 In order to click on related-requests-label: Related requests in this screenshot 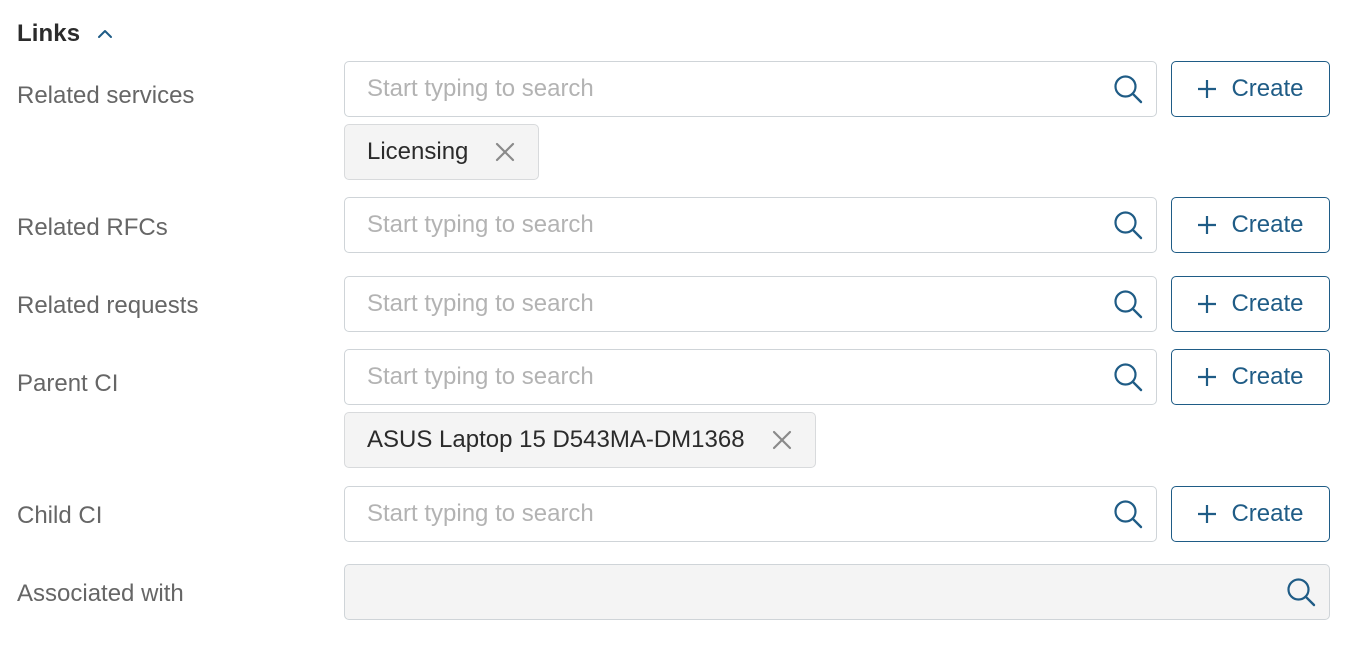, I will do `click(108, 305)`.